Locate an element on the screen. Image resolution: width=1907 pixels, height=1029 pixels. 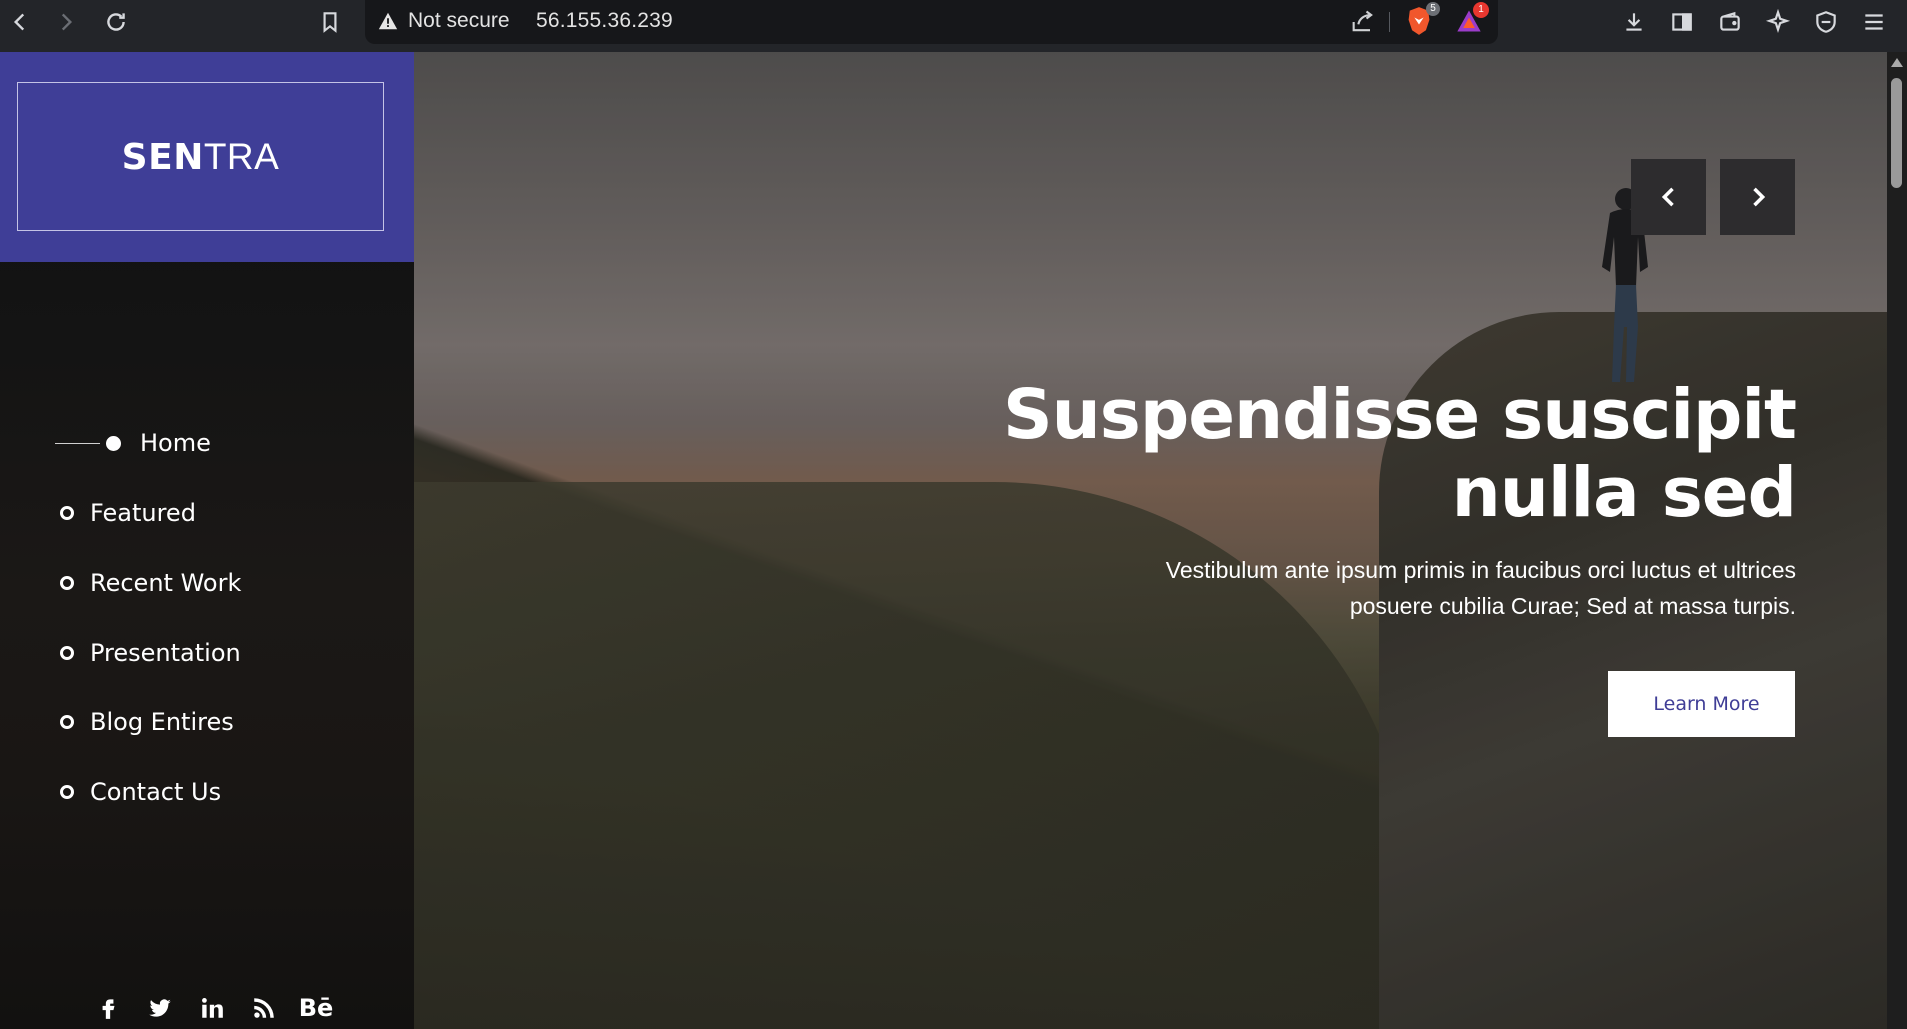
nav-item-presentation: Presentation is located at coordinates (150, 653).